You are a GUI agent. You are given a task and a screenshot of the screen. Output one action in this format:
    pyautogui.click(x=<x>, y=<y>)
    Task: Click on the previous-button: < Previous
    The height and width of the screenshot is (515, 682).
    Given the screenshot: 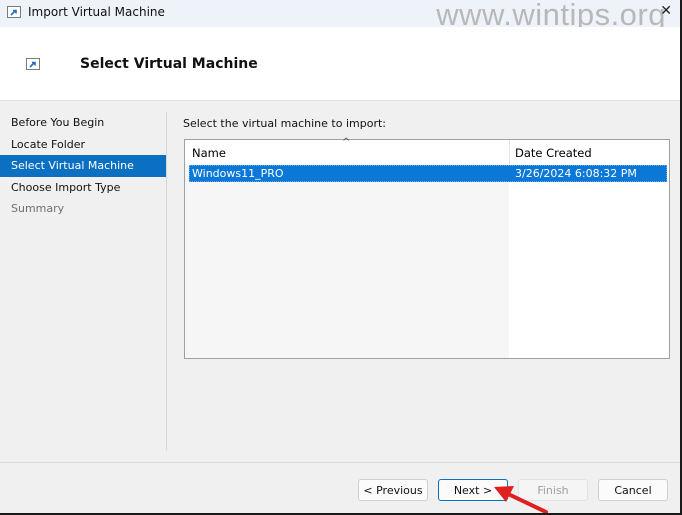 What is the action you would take?
    pyautogui.click(x=393, y=490)
    